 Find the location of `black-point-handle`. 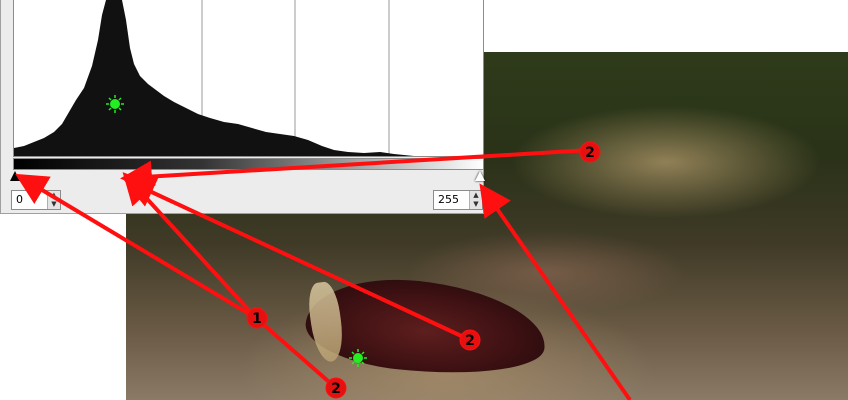

black-point-handle is located at coordinates (15, 176).